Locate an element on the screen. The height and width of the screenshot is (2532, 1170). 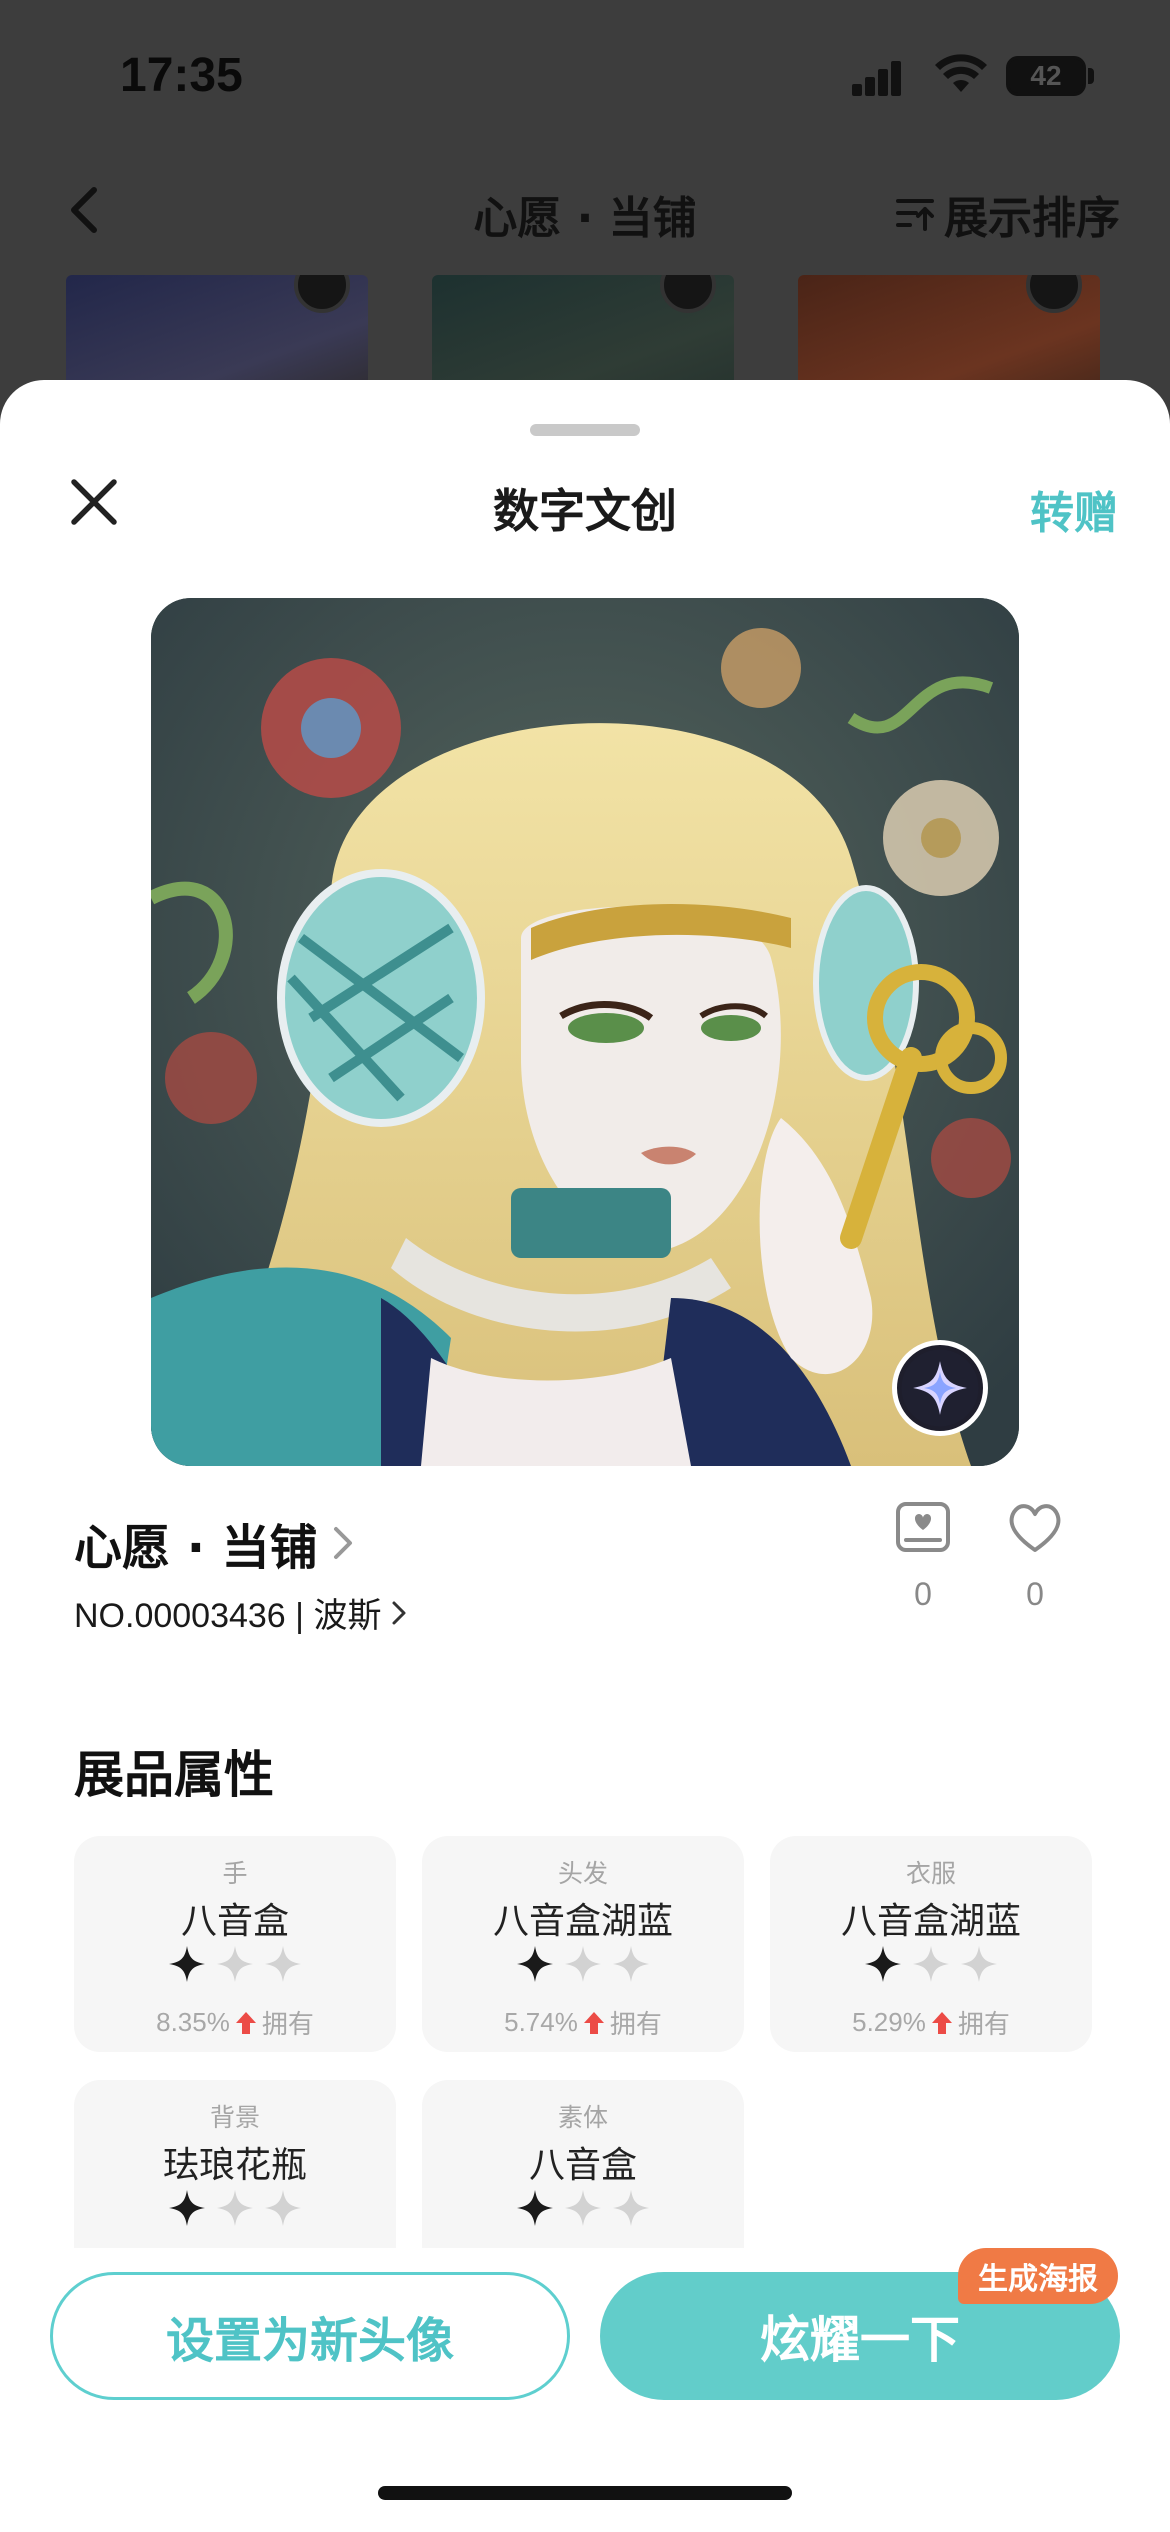
wifi-icon is located at coordinates (961, 73).